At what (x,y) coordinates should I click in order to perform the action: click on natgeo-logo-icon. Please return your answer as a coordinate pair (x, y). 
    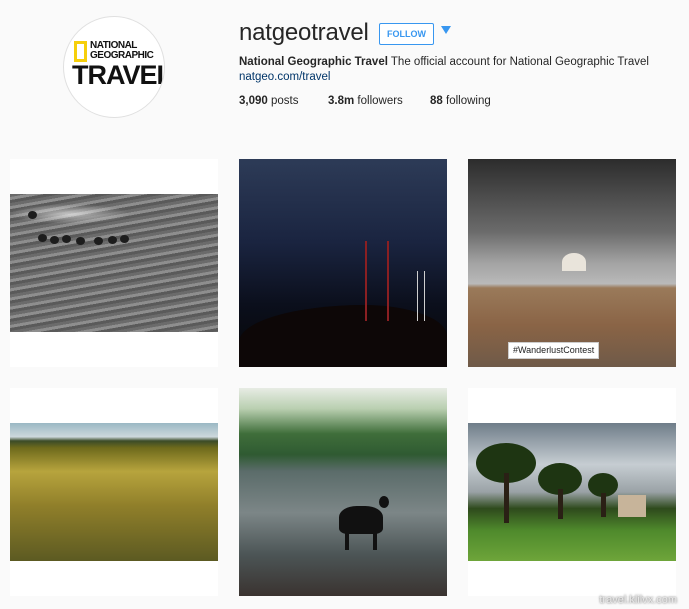
    Looking at the image, I should click on (80, 51).